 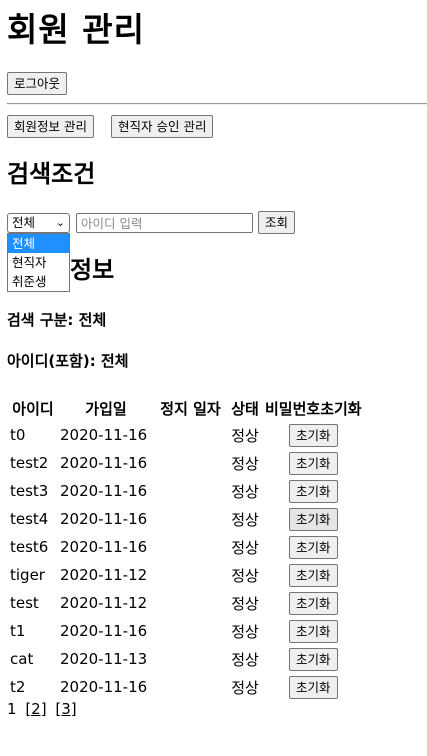 I want to click on category-summary: 검색 구분: 전체, so click(x=57, y=320).